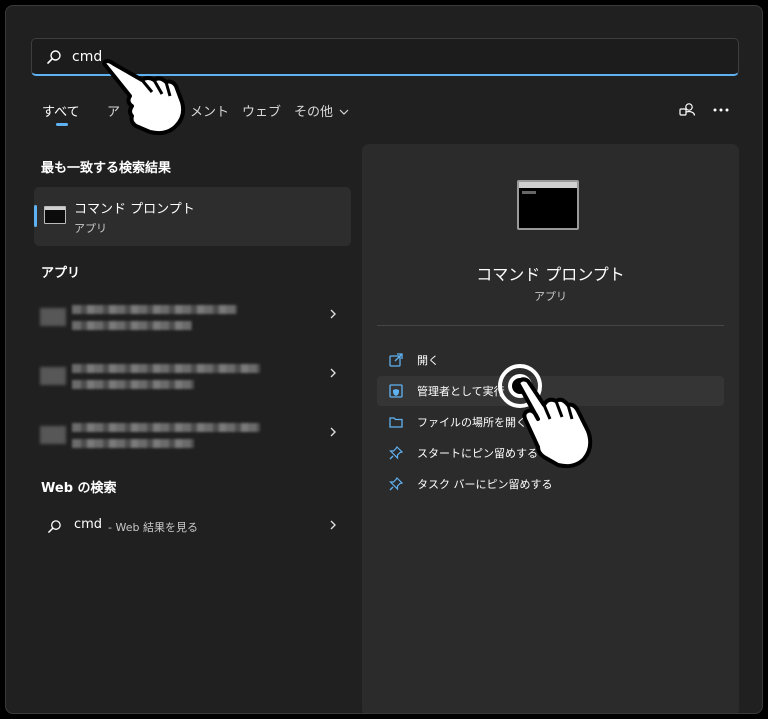  What do you see at coordinates (550, 274) in the screenshot?
I see `detail-title: コマンド プロンプト` at bounding box center [550, 274].